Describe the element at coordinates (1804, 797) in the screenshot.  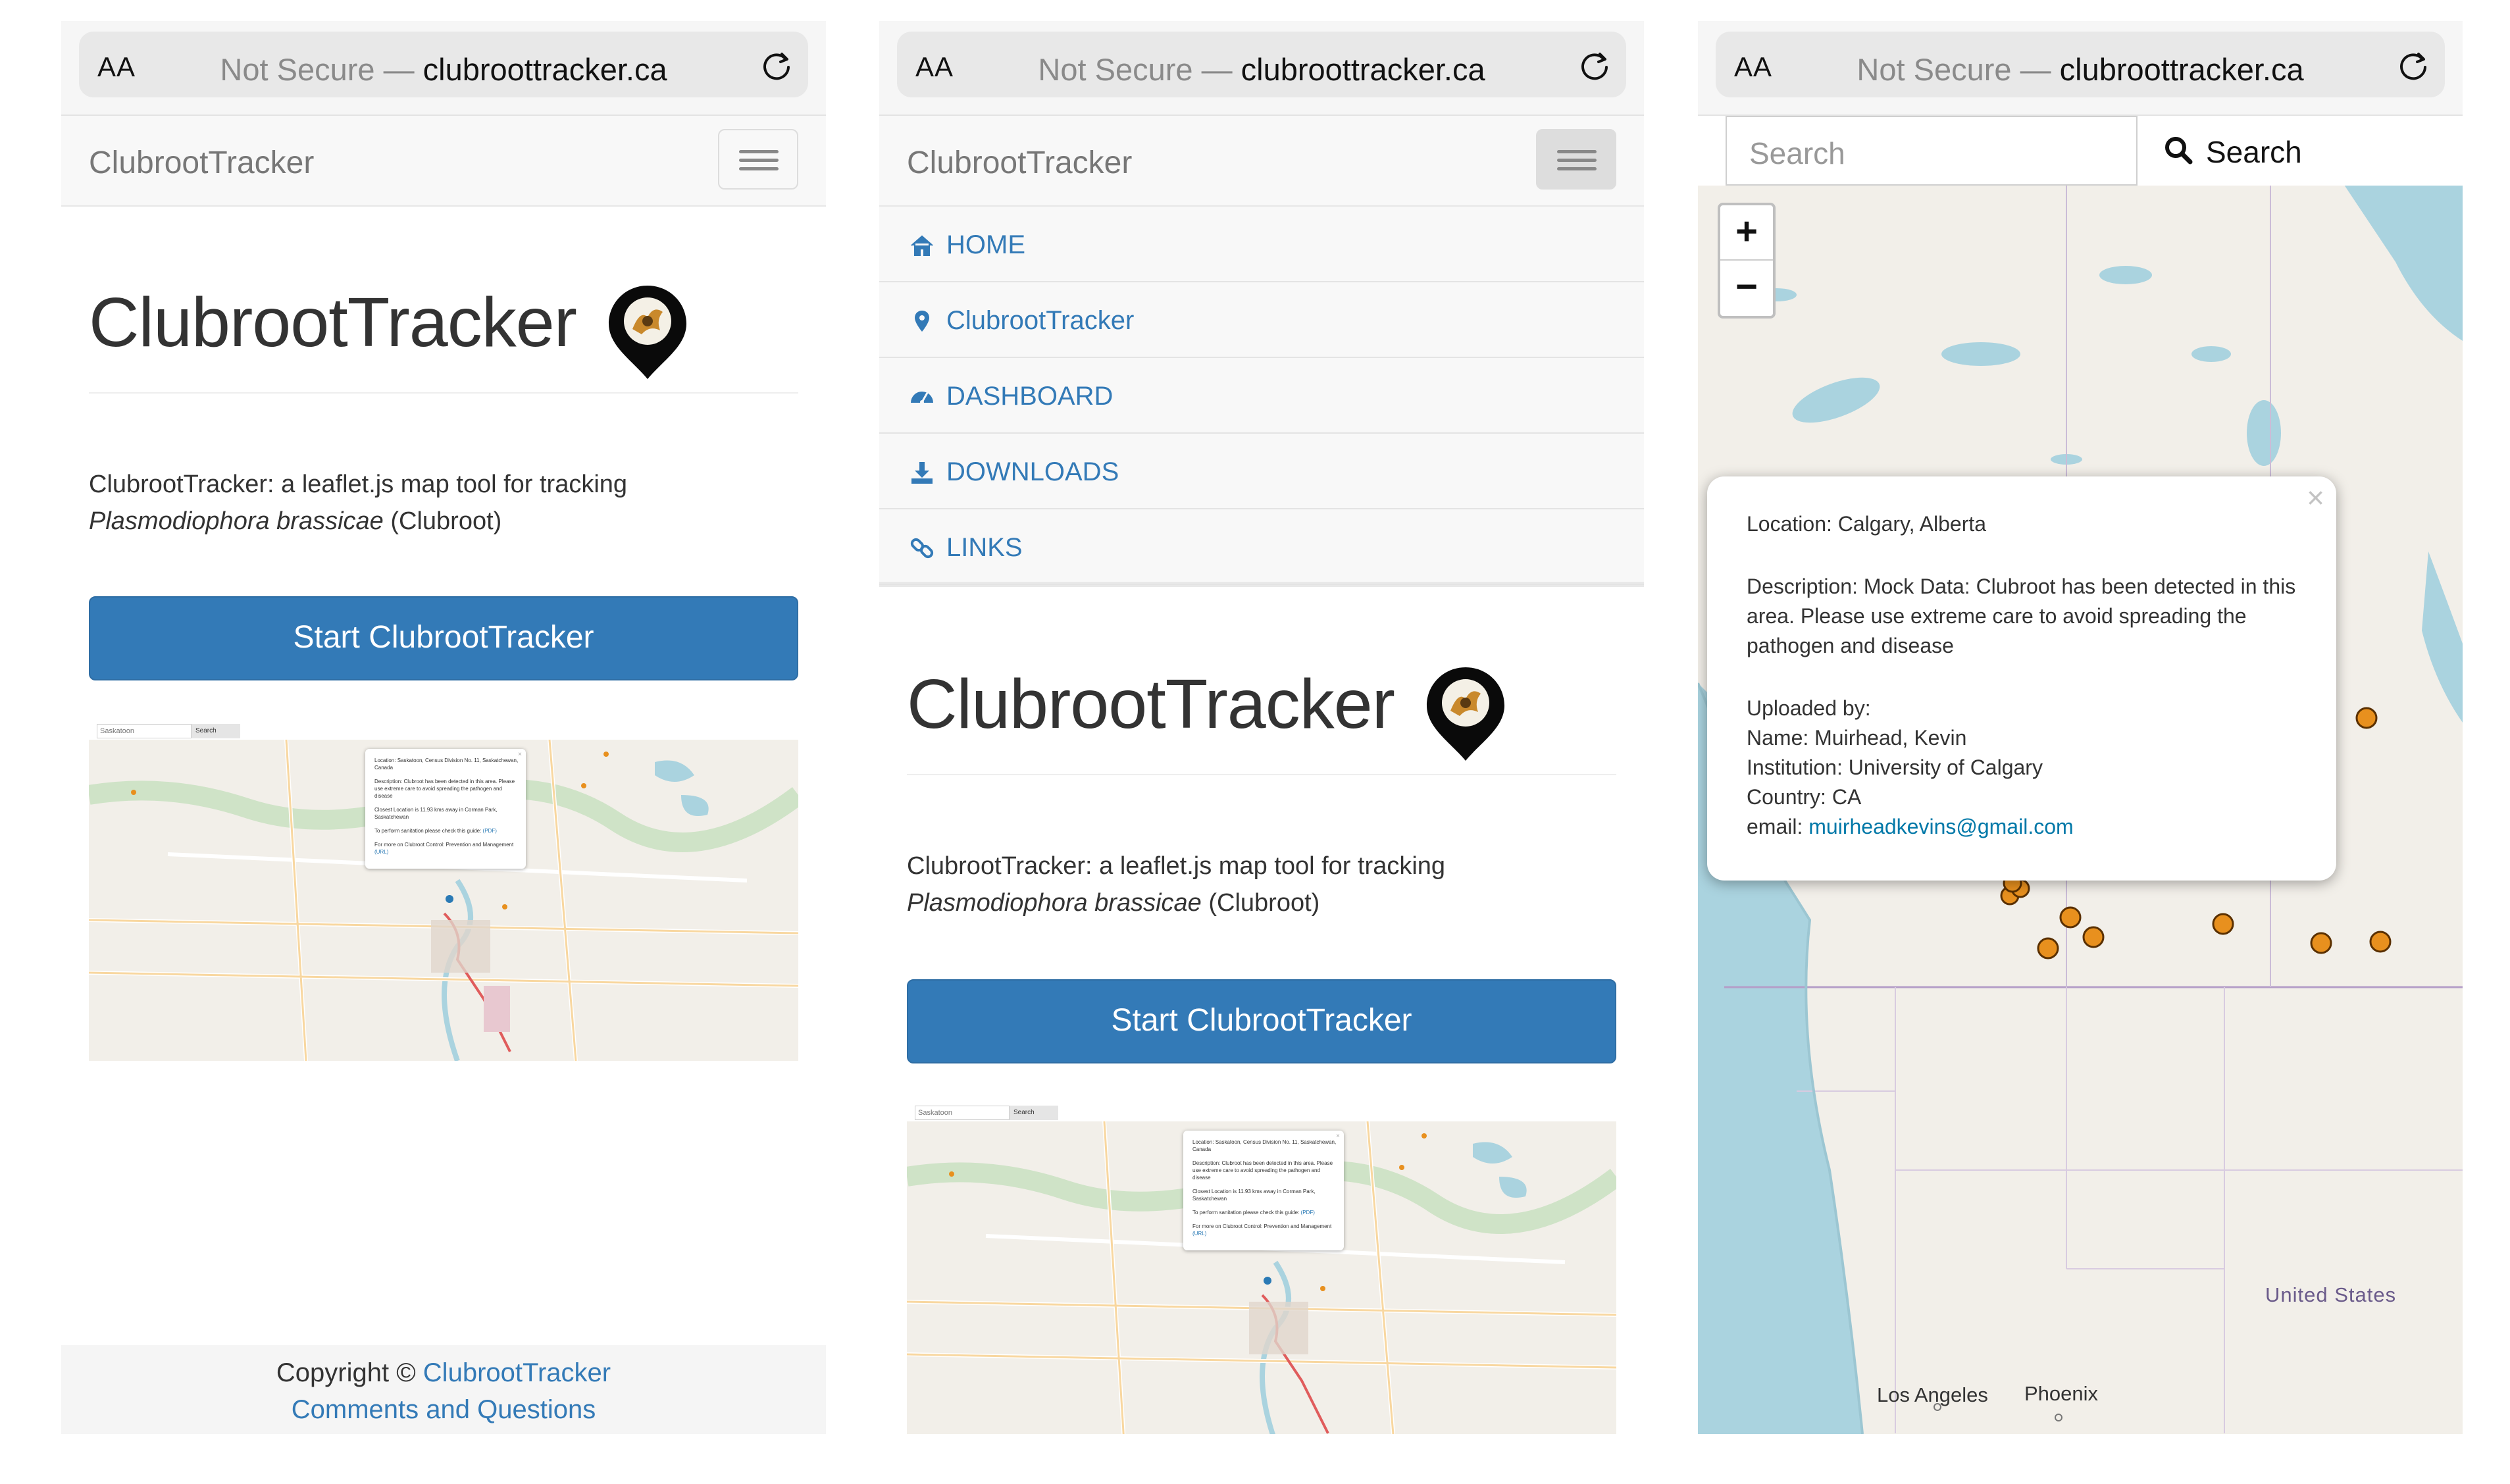
I see `popup-country: Country: CA` at that location.